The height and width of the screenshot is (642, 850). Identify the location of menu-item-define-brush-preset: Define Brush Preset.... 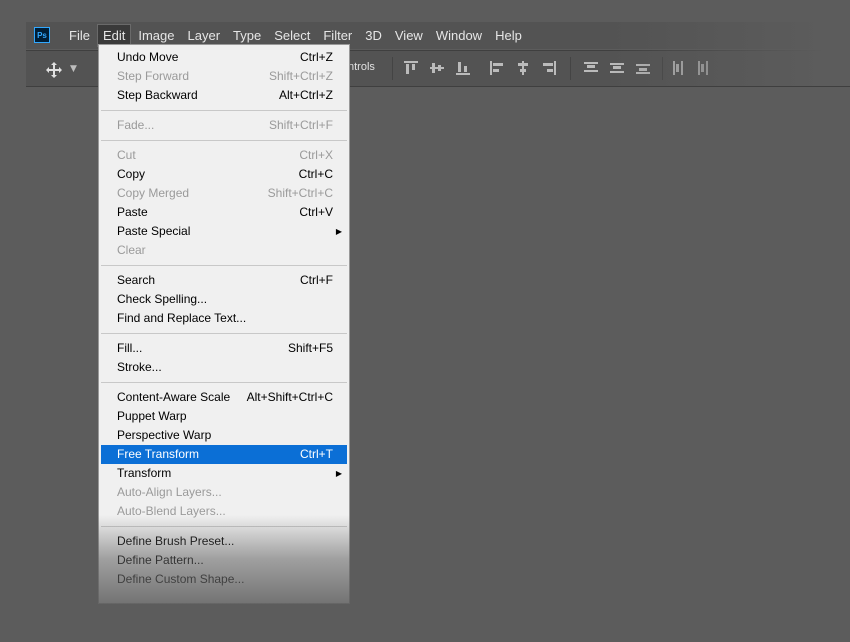
(224, 541).